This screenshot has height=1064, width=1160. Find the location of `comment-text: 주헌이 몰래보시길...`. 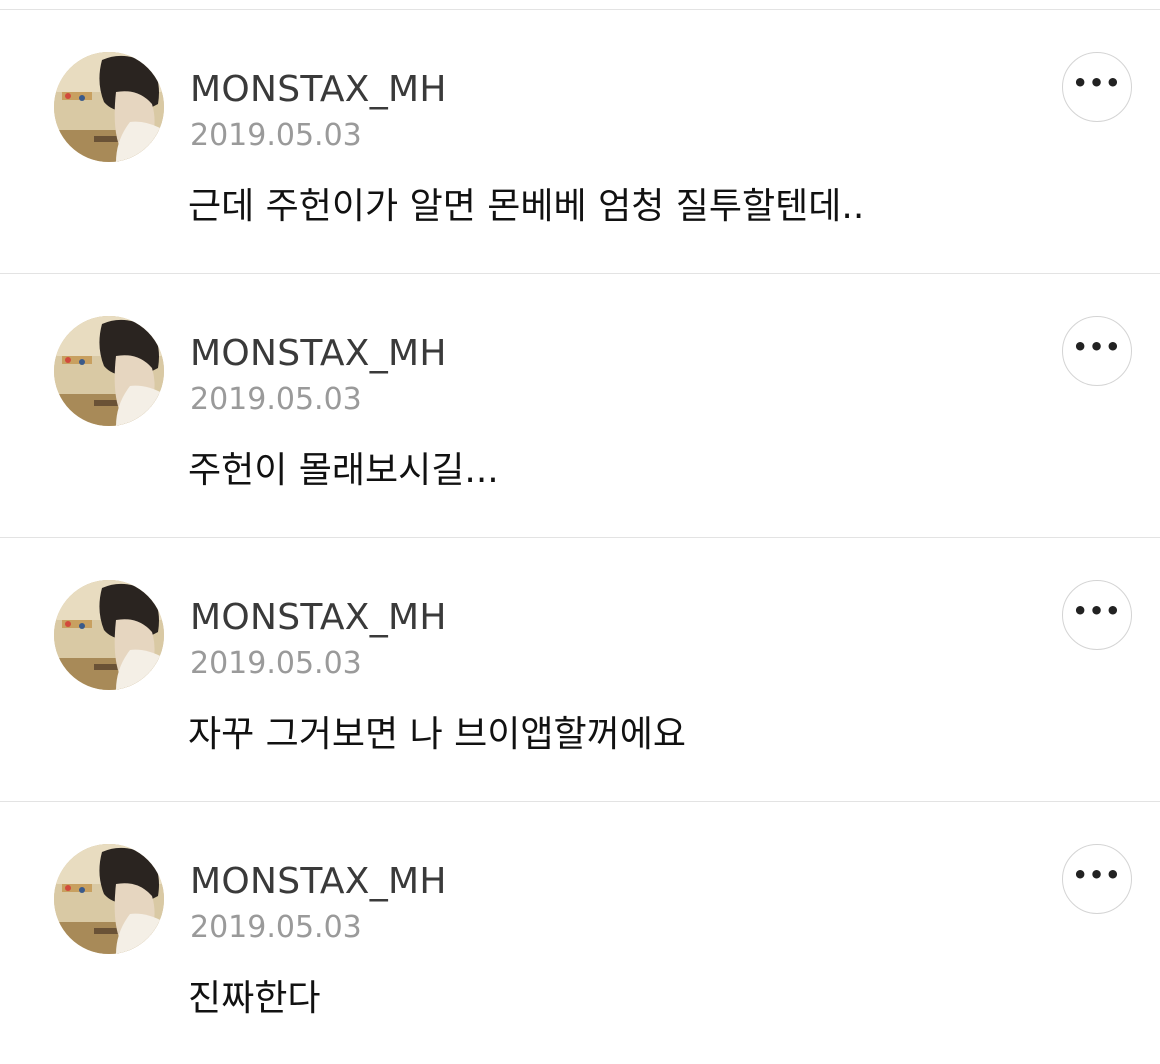

comment-text: 주헌이 몰래보시길... is located at coordinates (343, 470).